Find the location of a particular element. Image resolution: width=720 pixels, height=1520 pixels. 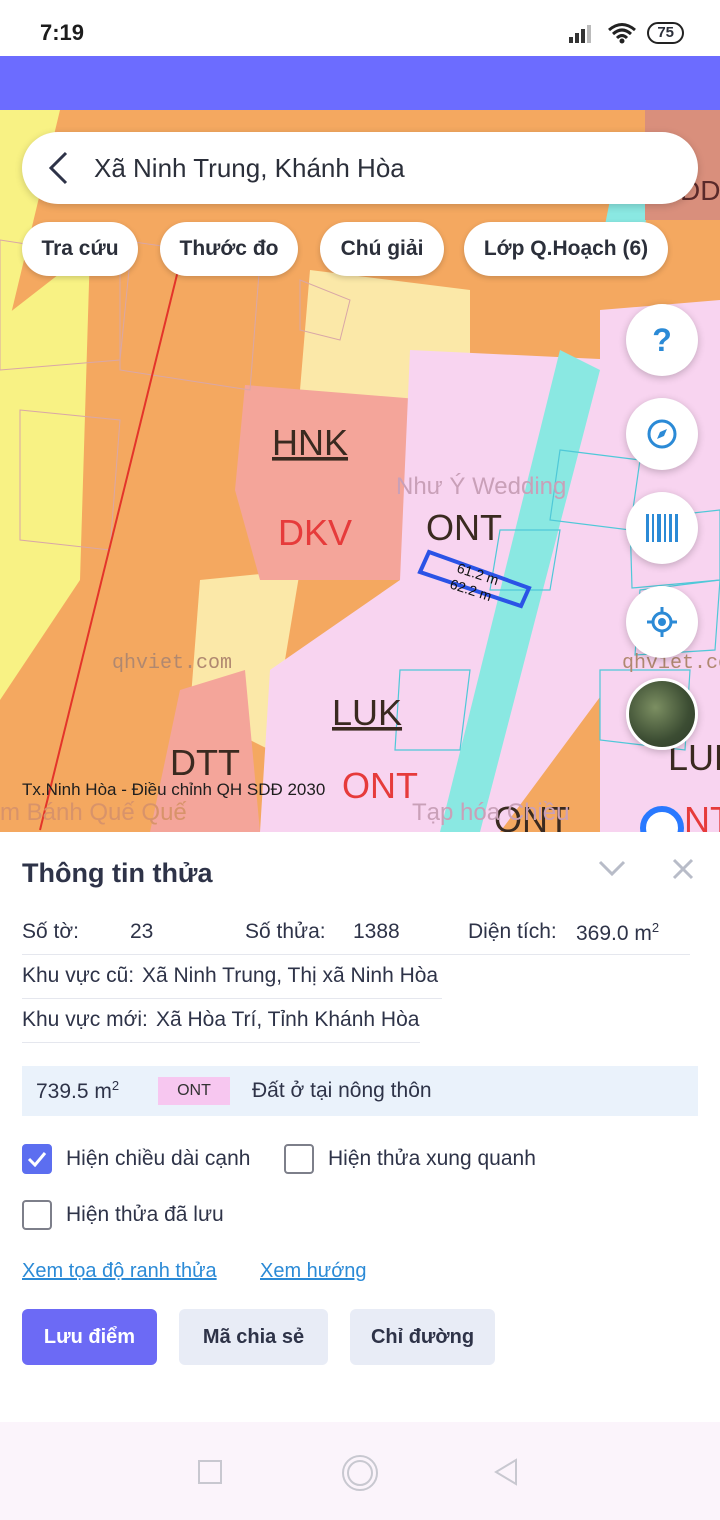

map-label-nt-right: NT is located at coordinates (702, 815).